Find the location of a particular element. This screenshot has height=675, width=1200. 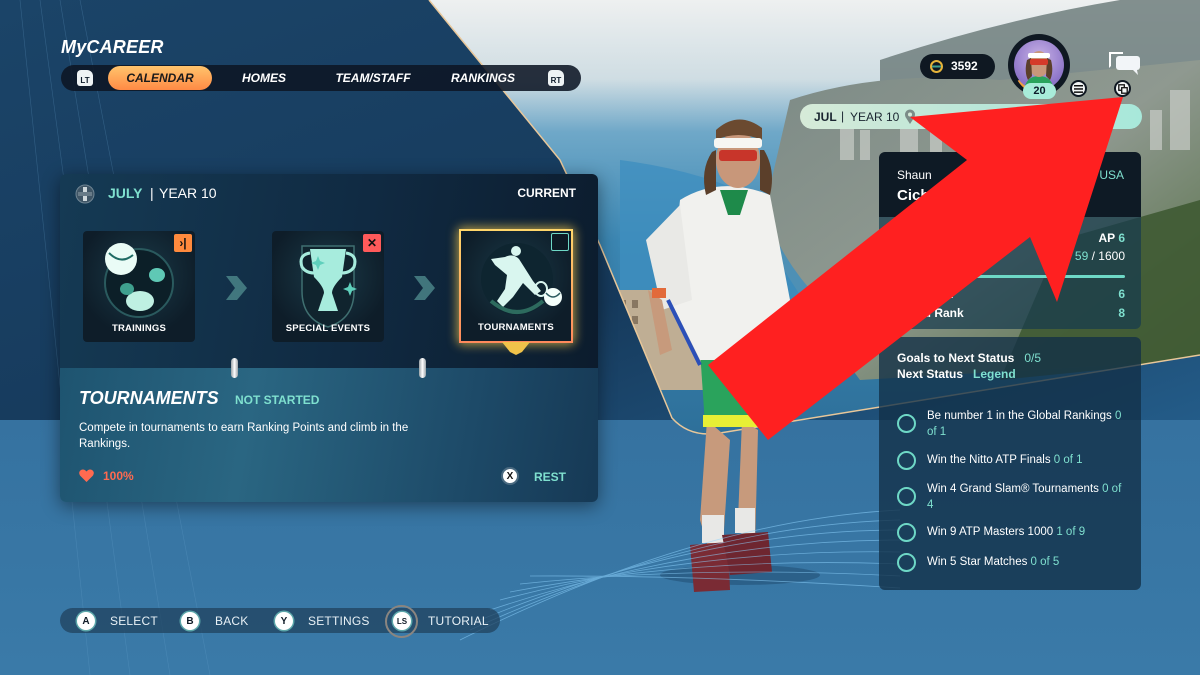

goal-text: Win 5 Star Matches 0 of 5 is located at coordinates (993, 562).